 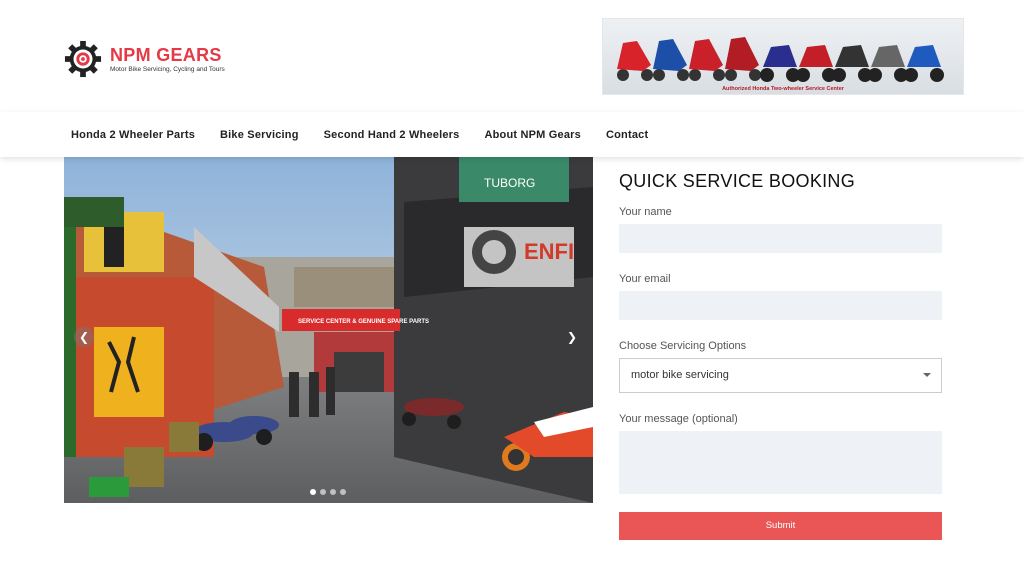 I want to click on honda-sign-text: SERVICE CENTER & GENUINE SPARE PARTS, so click(x=363, y=322).